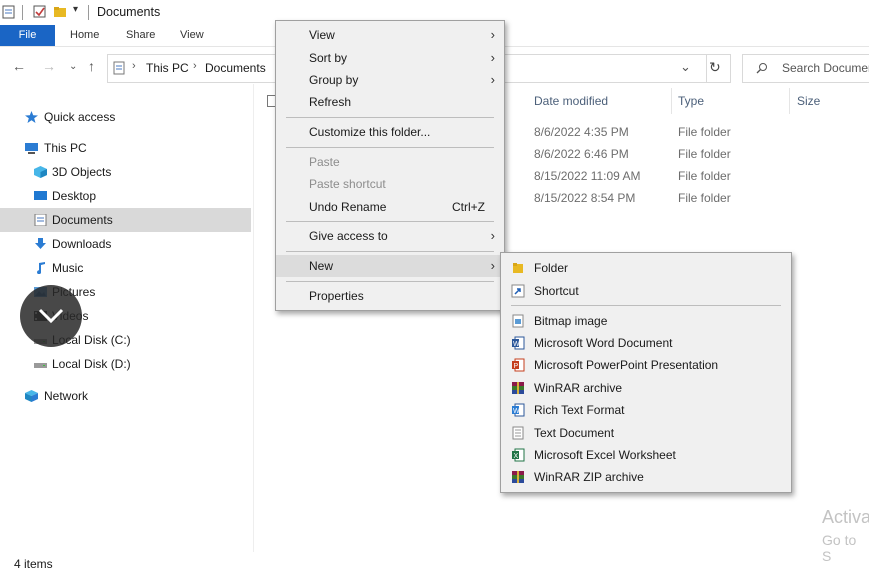  What do you see at coordinates (518, 433) in the screenshot?
I see `text-document-icon` at bounding box center [518, 433].